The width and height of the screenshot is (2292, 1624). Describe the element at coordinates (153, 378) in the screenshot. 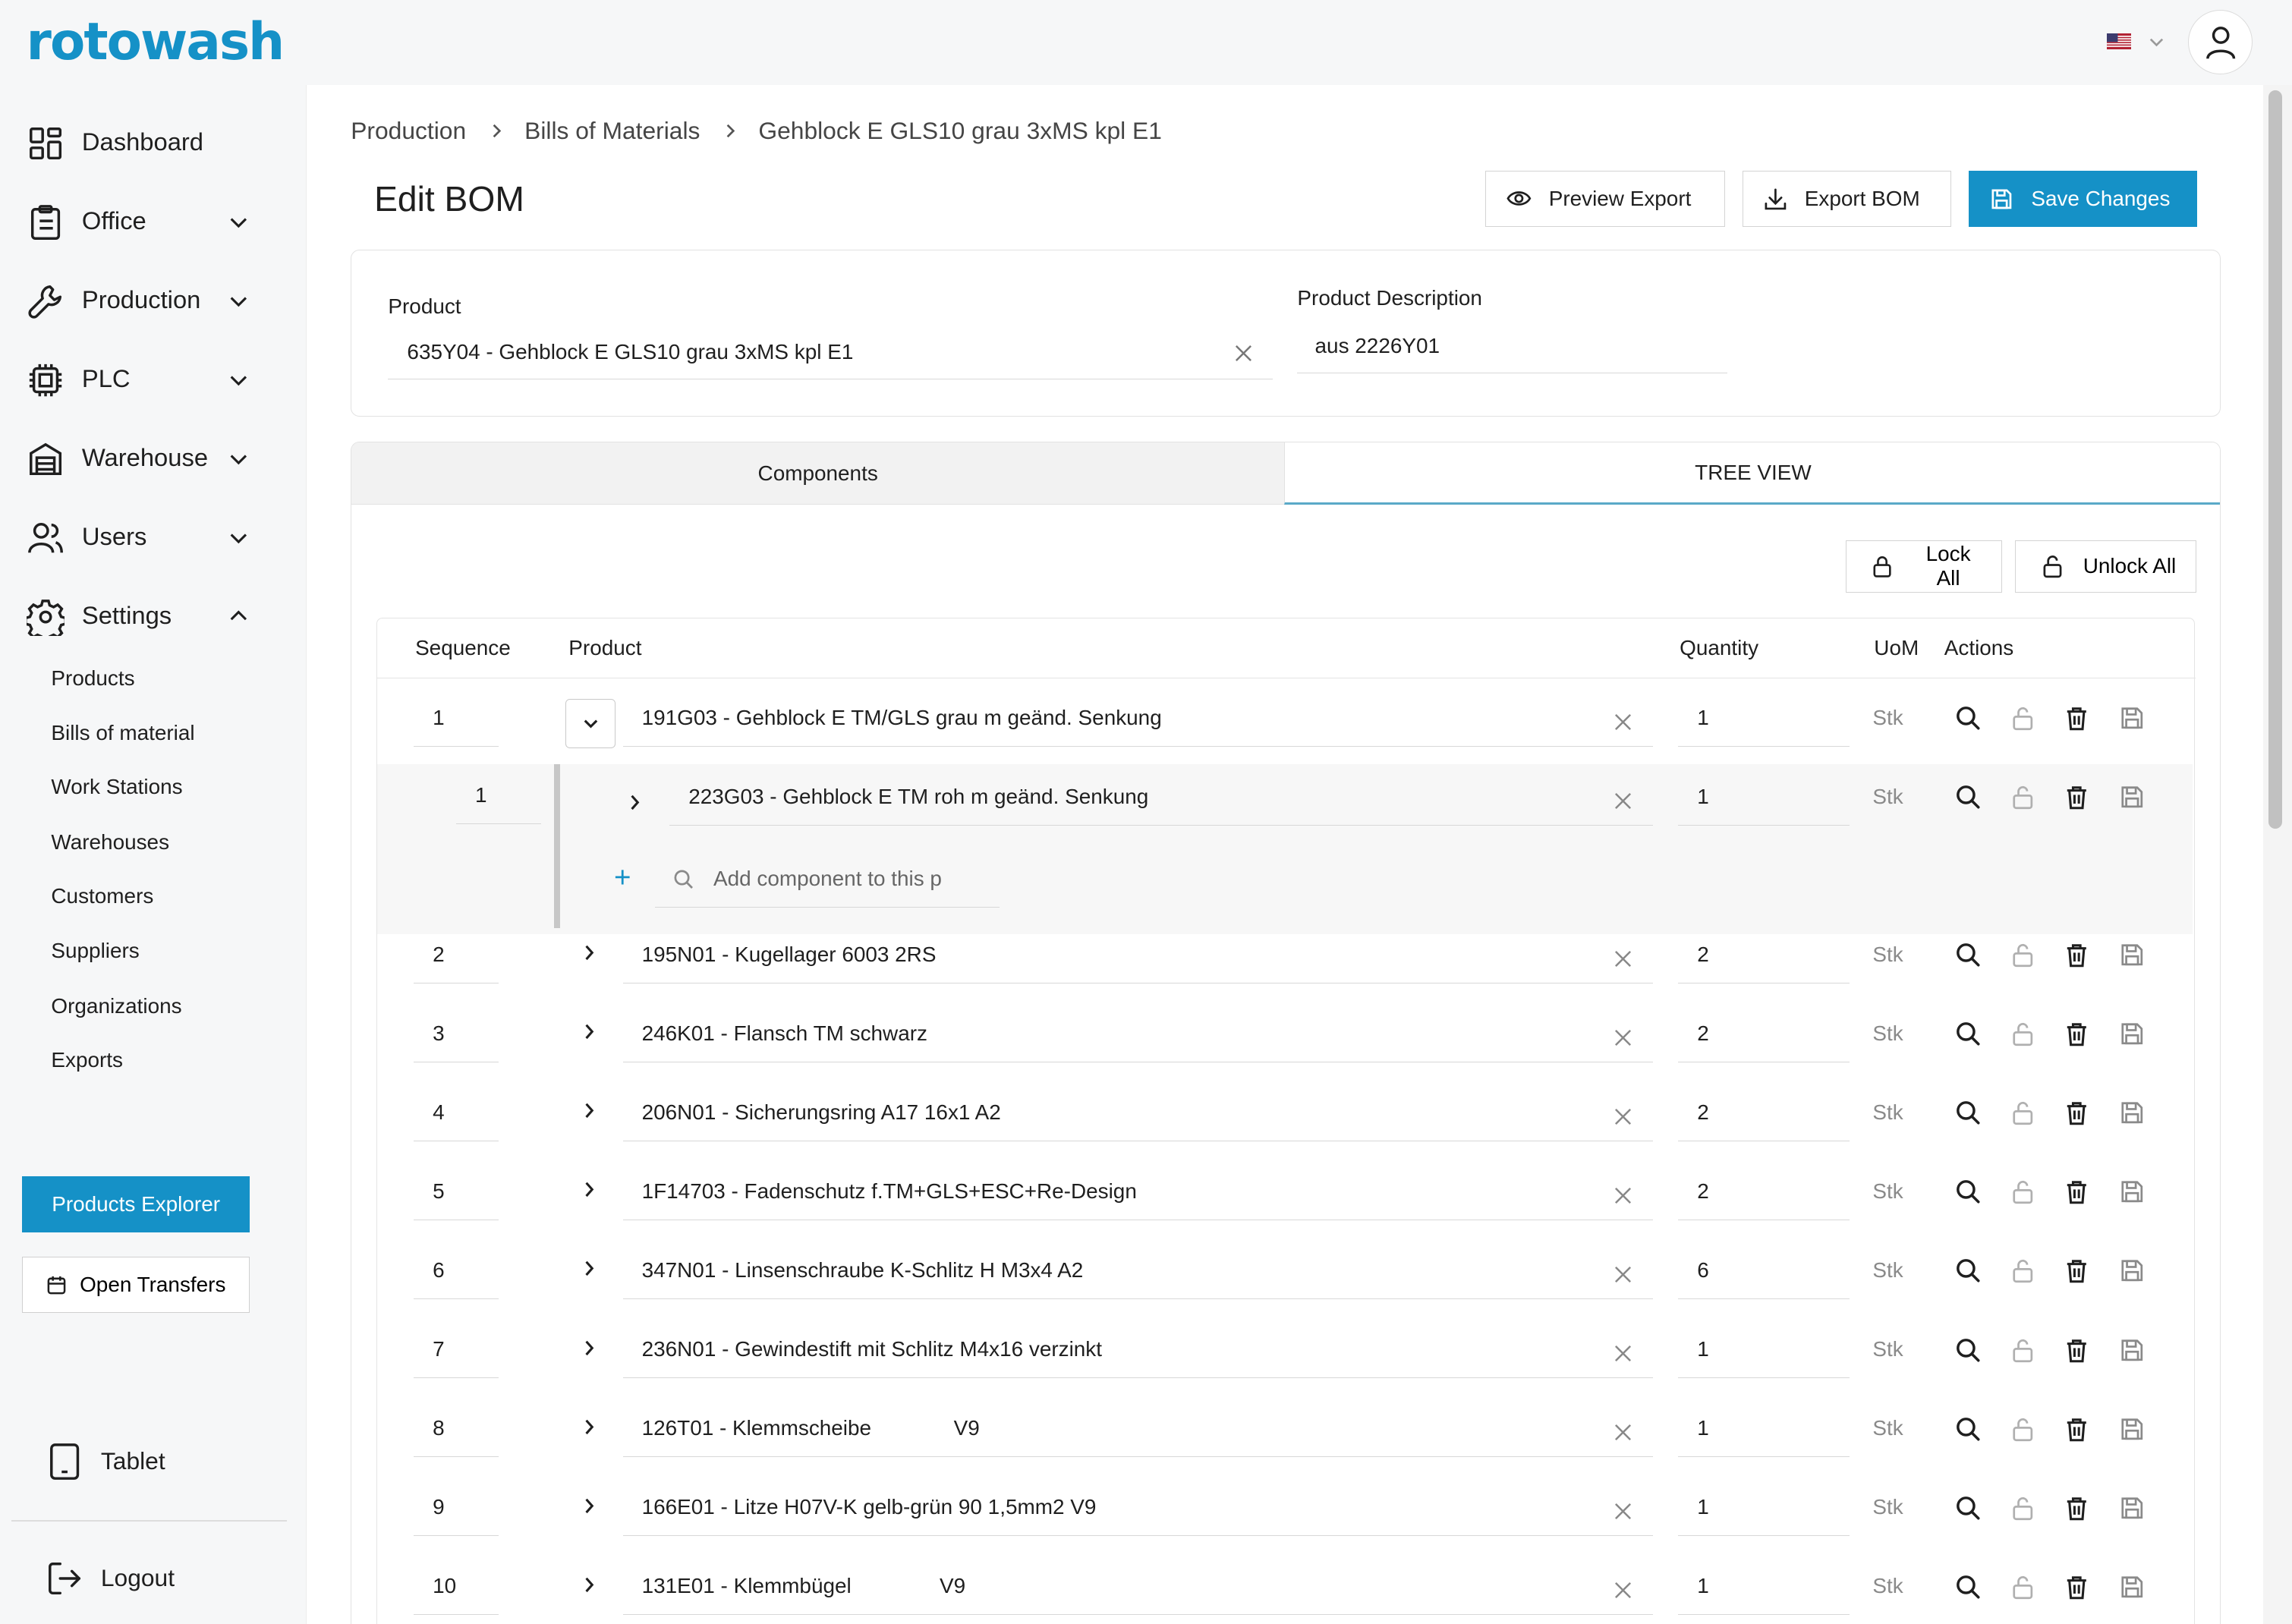

I see `sidebar-item-plc: PLC` at that location.